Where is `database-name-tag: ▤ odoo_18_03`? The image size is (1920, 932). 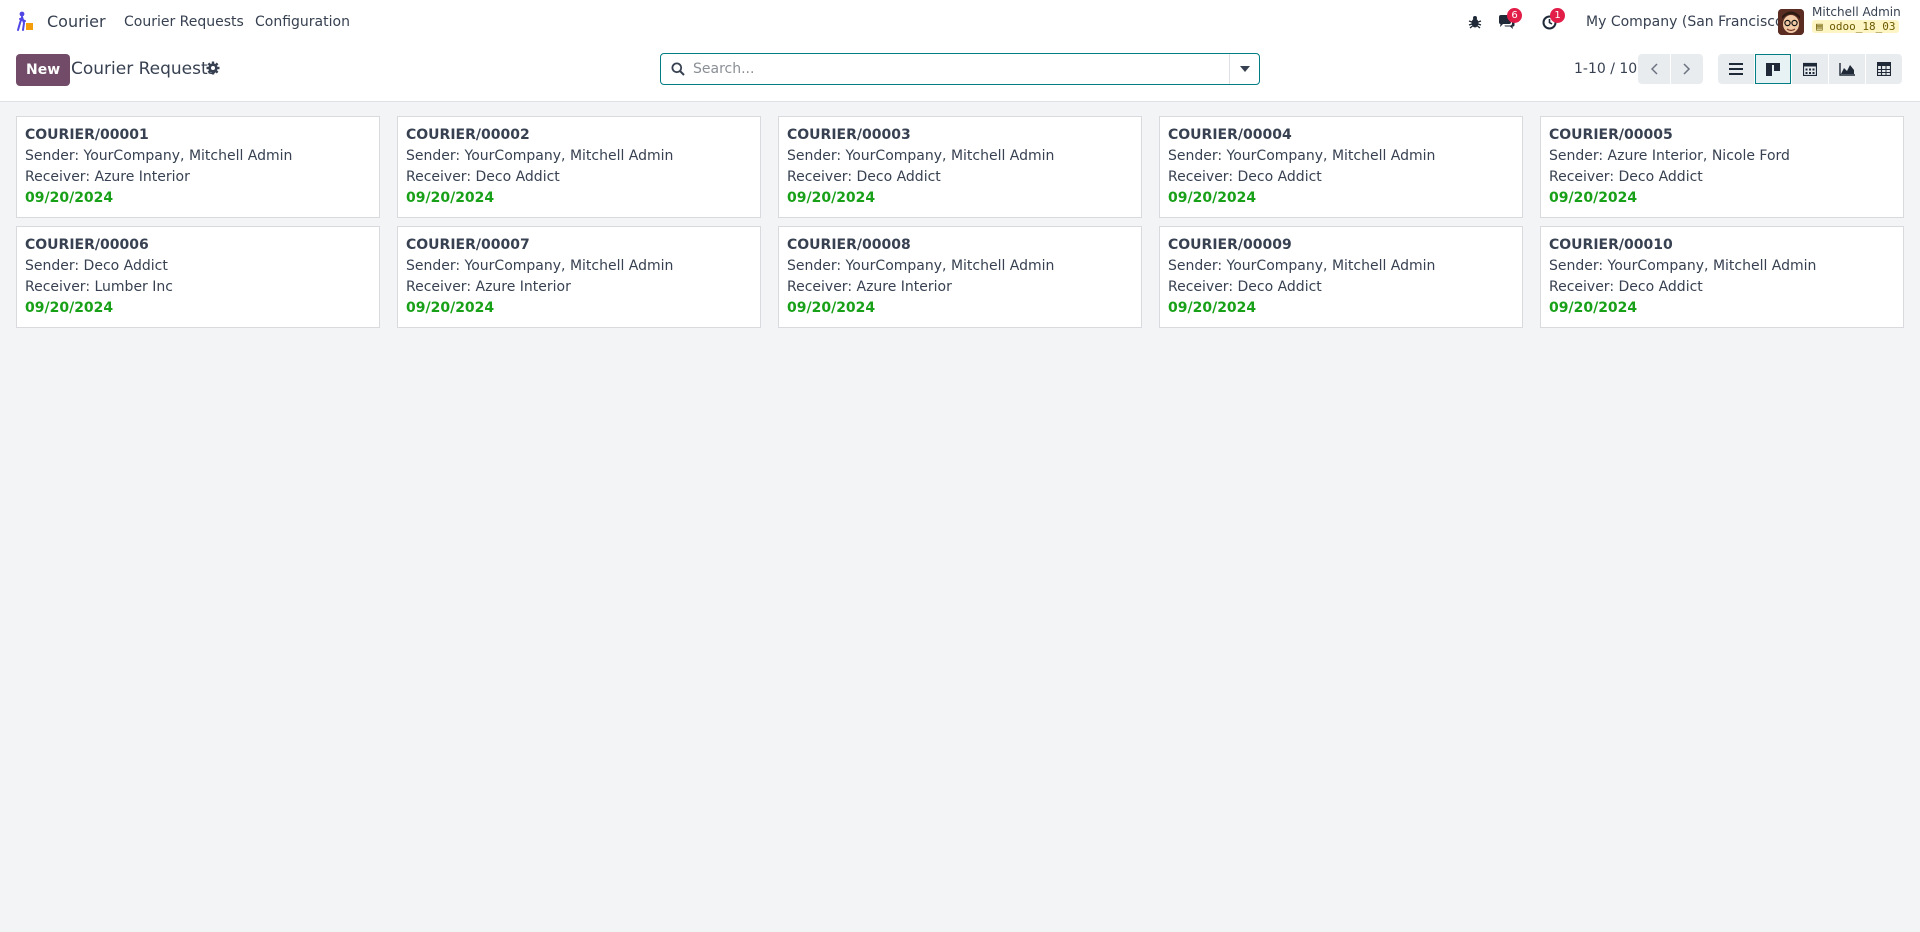 database-name-tag: ▤ odoo_18_03 is located at coordinates (1856, 26).